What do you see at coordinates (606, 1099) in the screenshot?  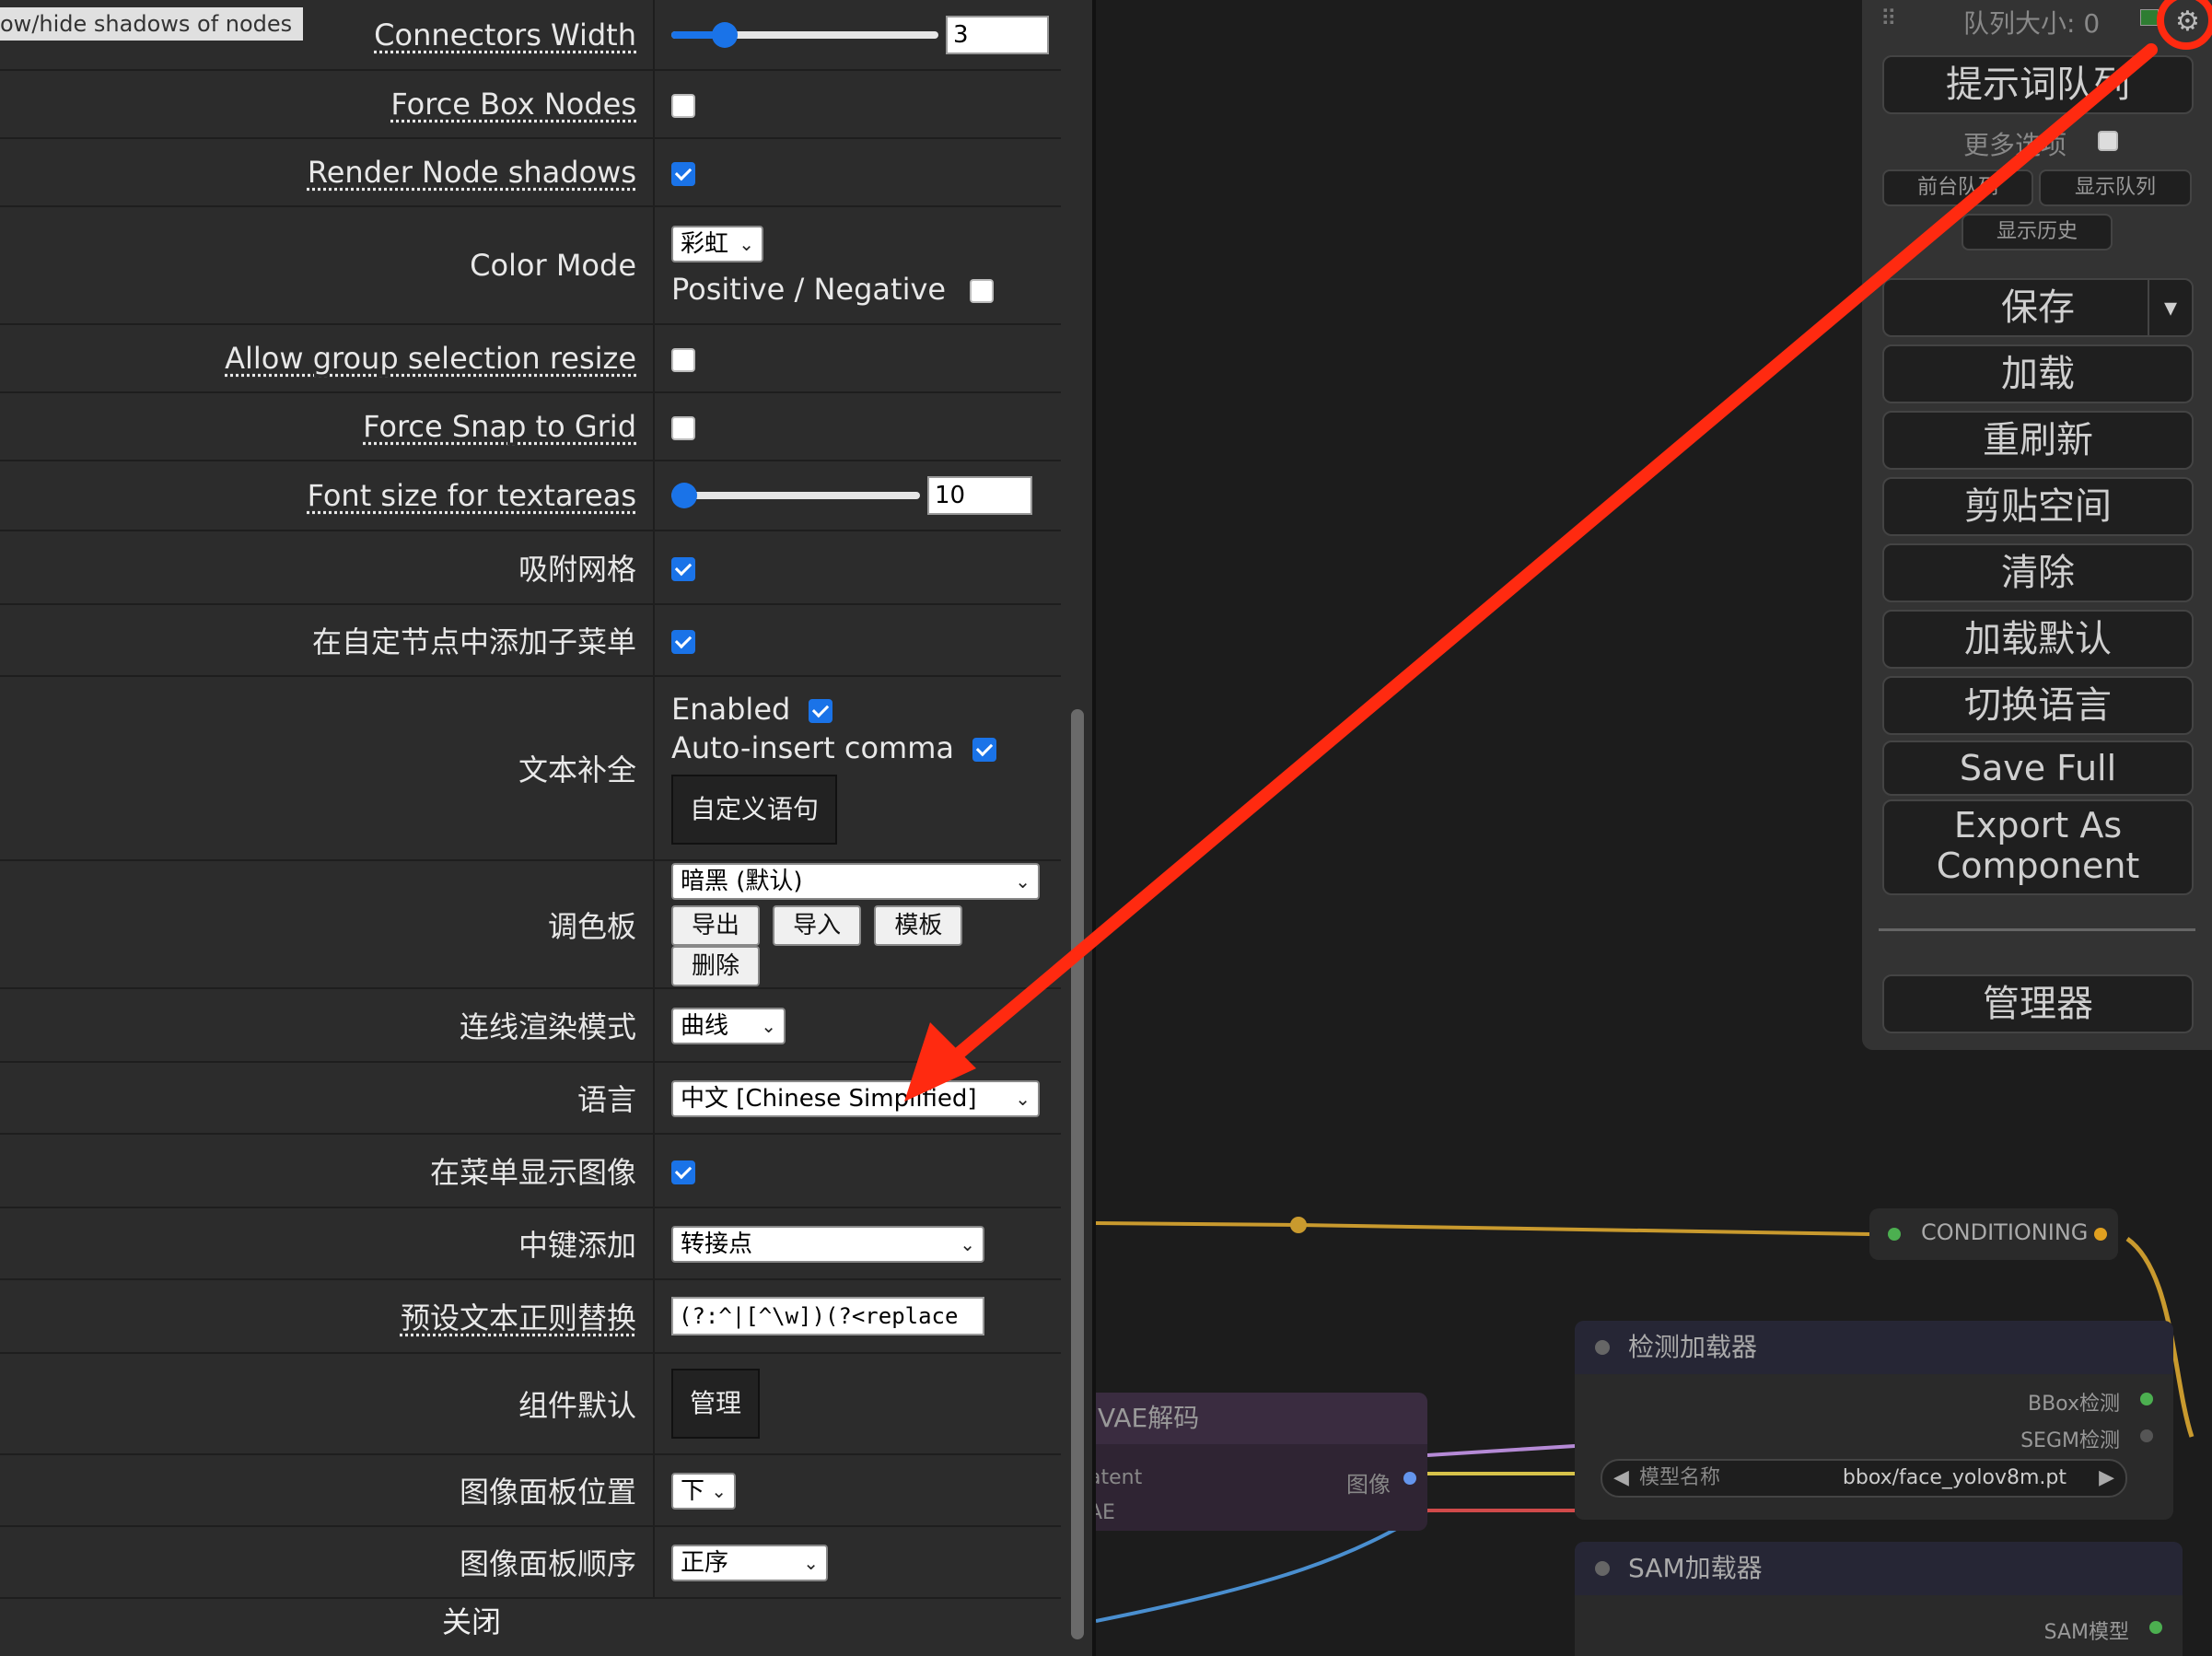 I see `language-label: 语言` at bounding box center [606, 1099].